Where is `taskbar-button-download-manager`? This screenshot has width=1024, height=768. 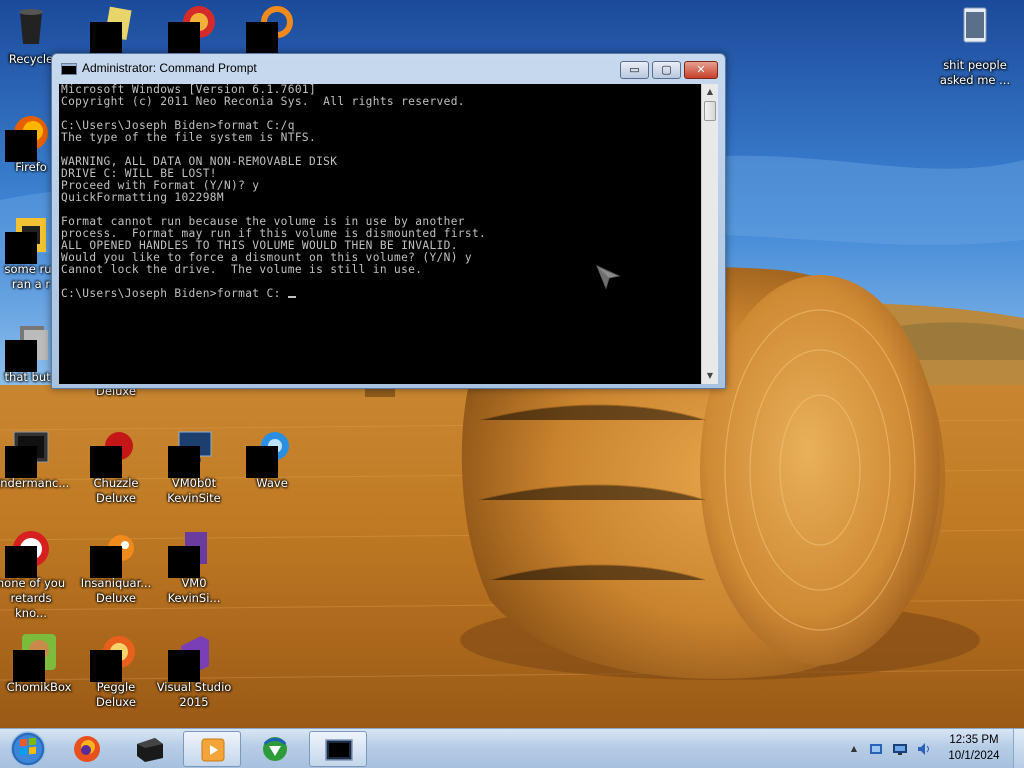 taskbar-button-download-manager is located at coordinates (275, 749).